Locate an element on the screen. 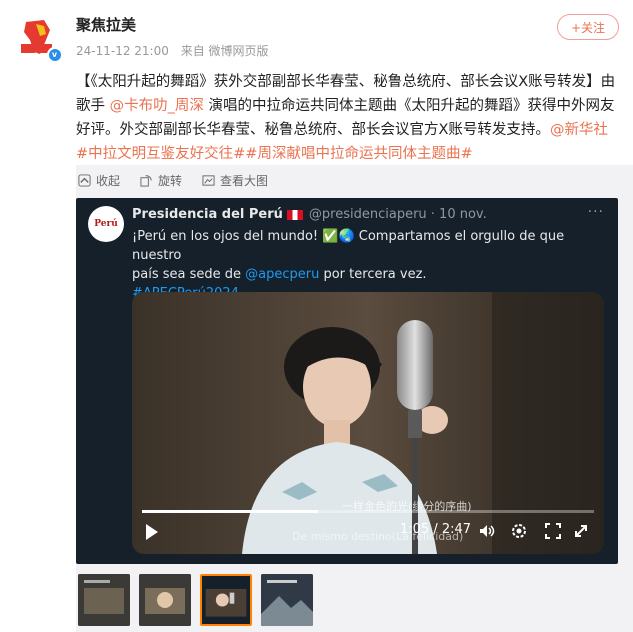 The image size is (633, 632). rotate-label: 旋转 is located at coordinates (170, 181).